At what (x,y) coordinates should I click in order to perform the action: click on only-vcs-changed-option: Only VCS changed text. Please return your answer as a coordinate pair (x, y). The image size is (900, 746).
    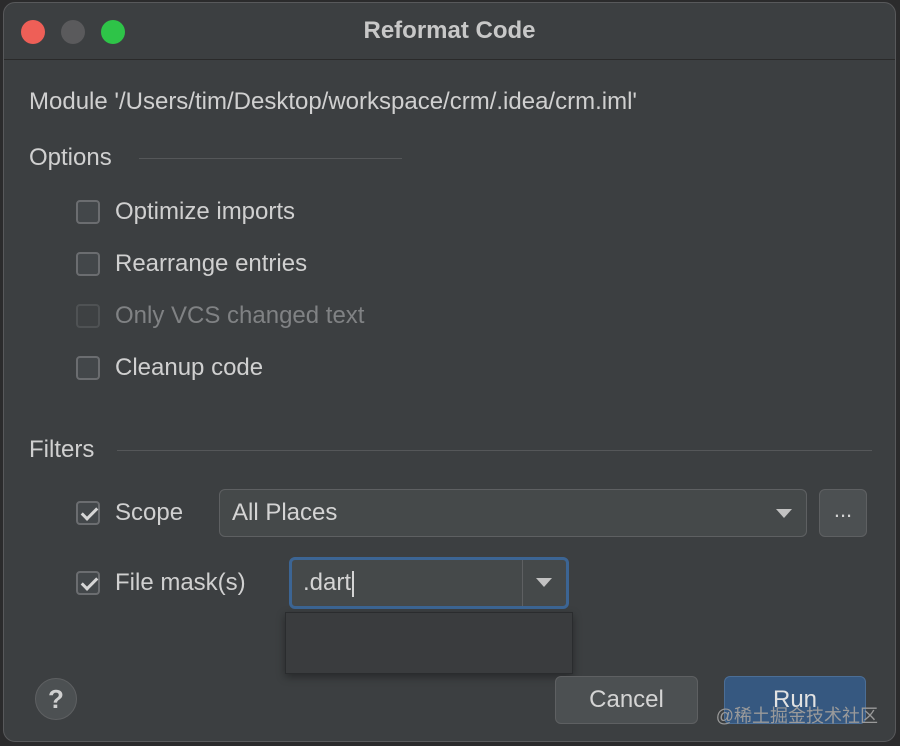
    Looking at the image, I should click on (220, 316).